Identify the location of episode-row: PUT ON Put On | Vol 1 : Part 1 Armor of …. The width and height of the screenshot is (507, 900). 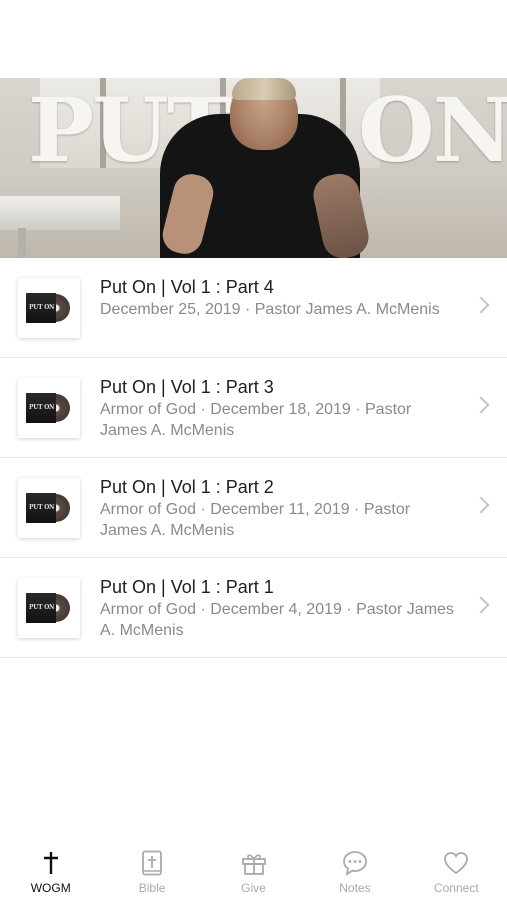
(253, 608).